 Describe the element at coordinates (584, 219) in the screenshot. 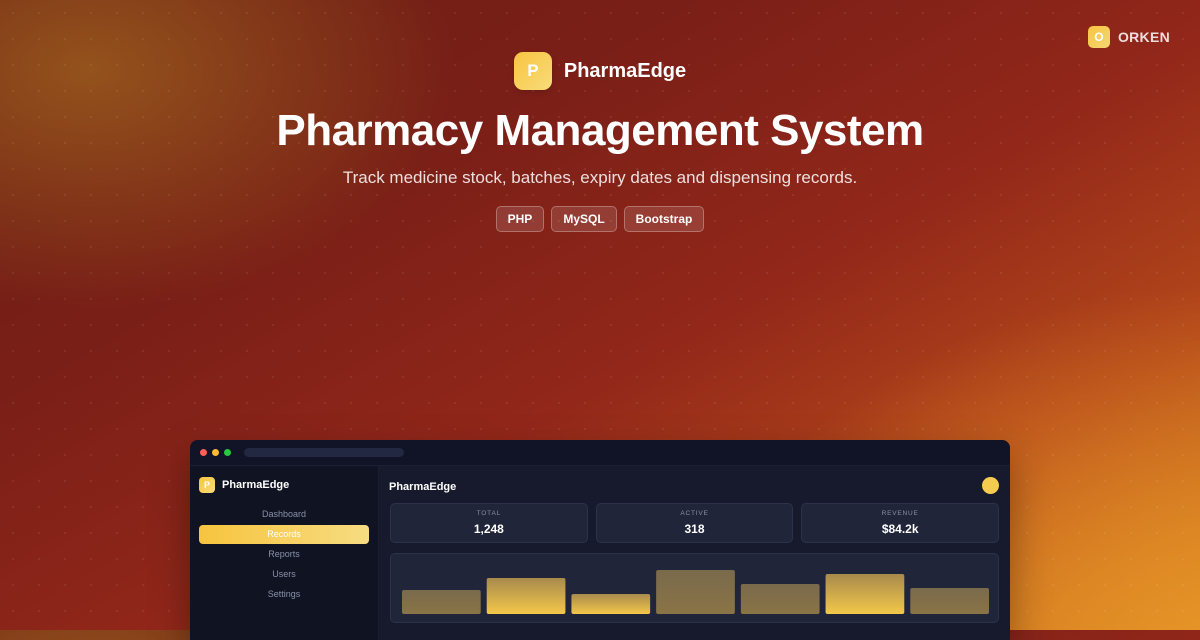

I see `tag-mysql: MySQL` at that location.